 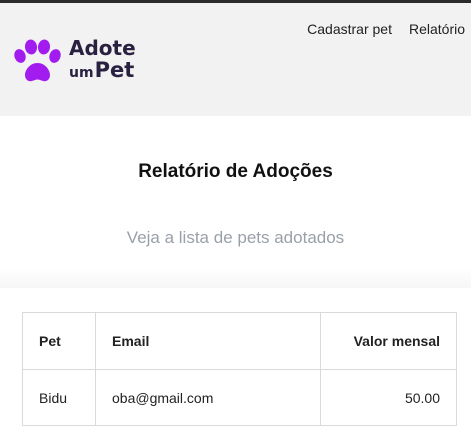 What do you see at coordinates (208, 397) in the screenshot?
I see `cell-email: oba@gmail.com` at bounding box center [208, 397].